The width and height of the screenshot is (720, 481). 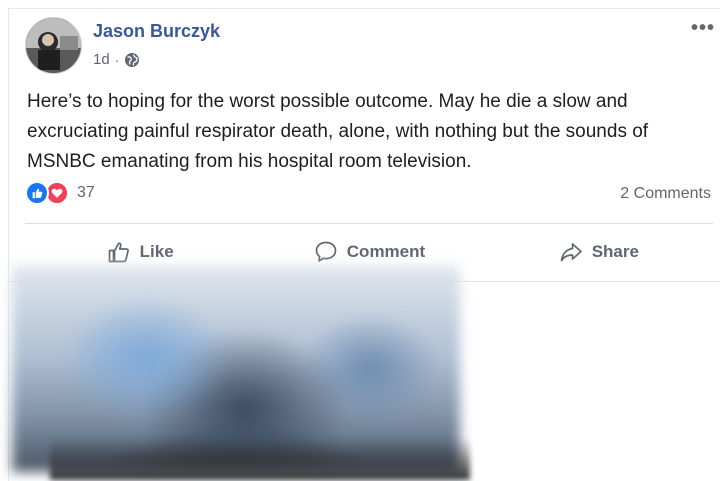 I want to click on comments-count-link: 2 Comments, so click(x=665, y=194).